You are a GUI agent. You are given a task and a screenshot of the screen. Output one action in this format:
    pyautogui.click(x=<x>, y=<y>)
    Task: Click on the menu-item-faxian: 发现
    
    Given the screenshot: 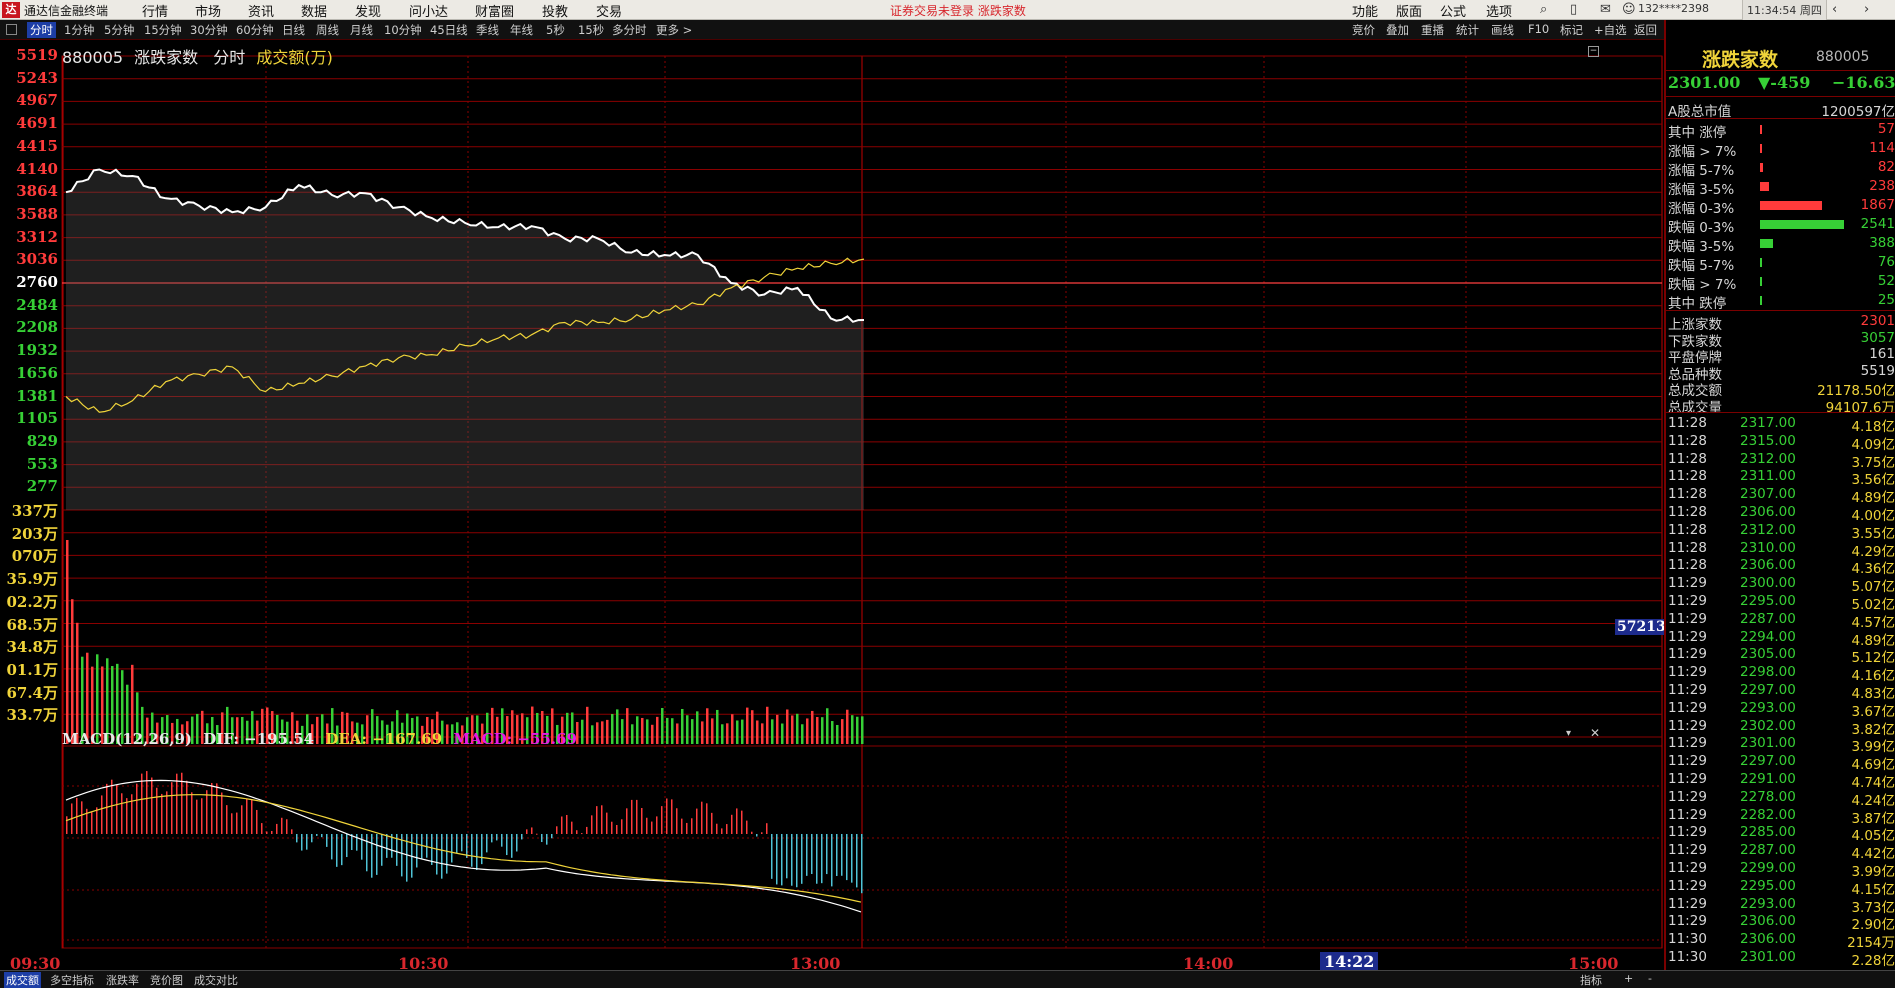 What is the action you would take?
    pyautogui.click(x=368, y=10)
    